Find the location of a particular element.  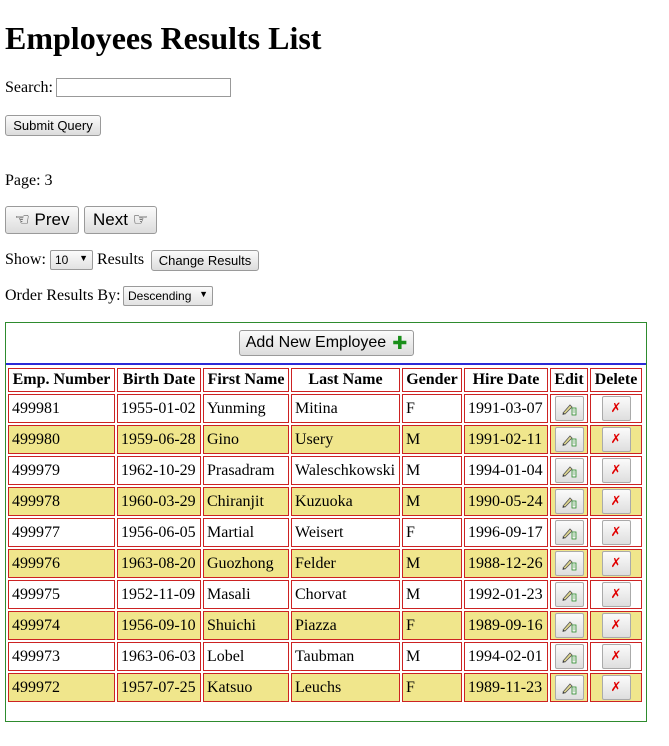

emp-number-cell: 499972 is located at coordinates (61, 687).